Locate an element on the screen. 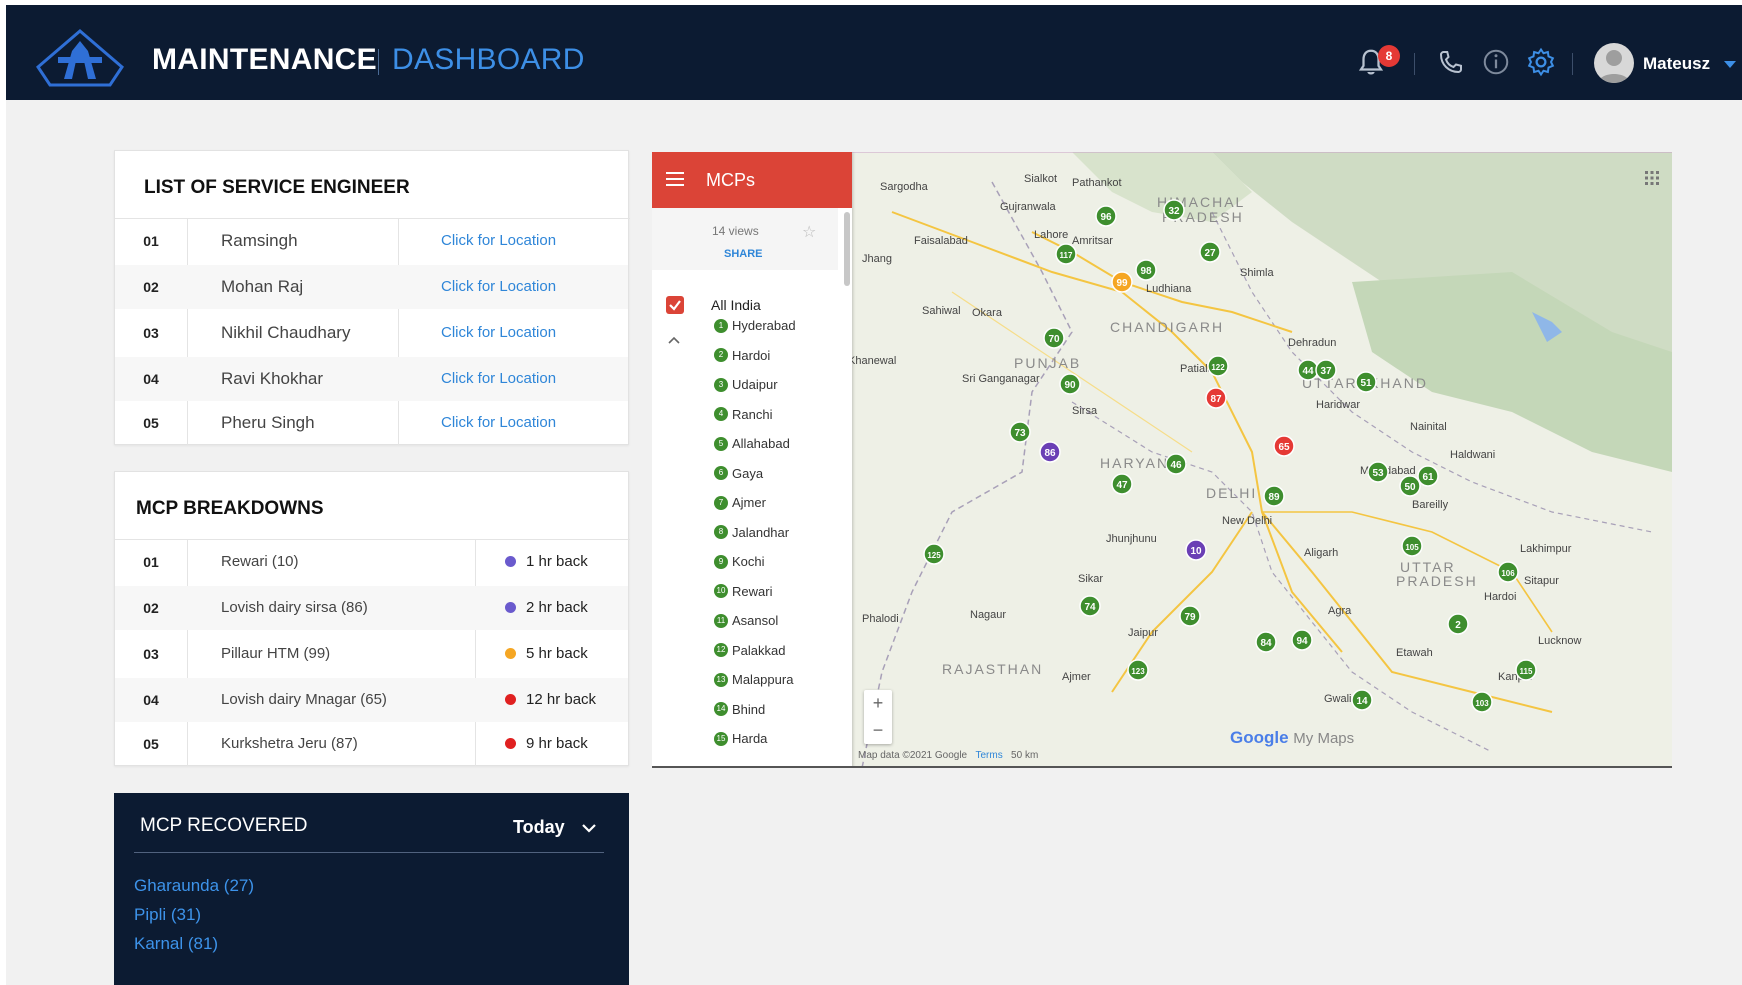  engineer-name: Pheru Singh is located at coordinates (268, 422).